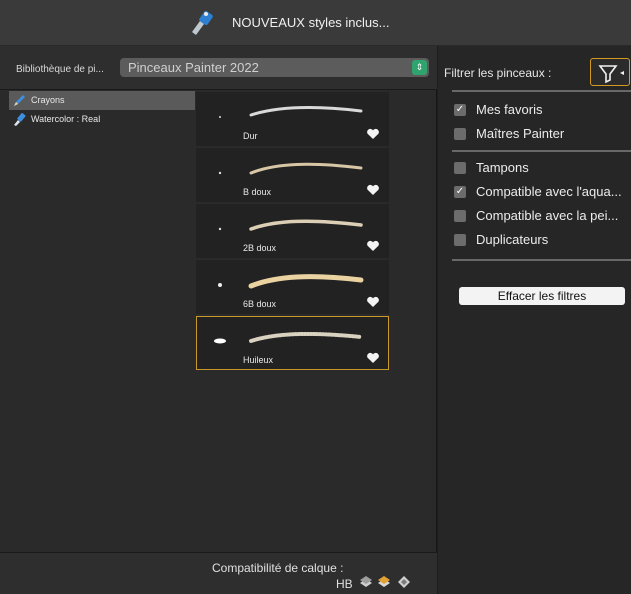  I want to click on watercolor-brush-icon, so click(20, 119).